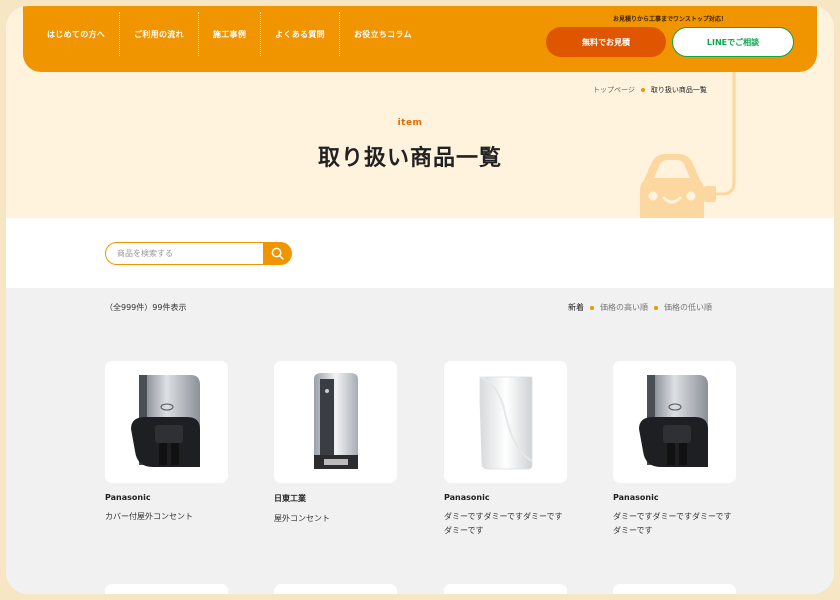 The width and height of the screenshot is (840, 600). I want to click on breadcrumb-current: 取り扱い商品一覧, so click(678, 90).